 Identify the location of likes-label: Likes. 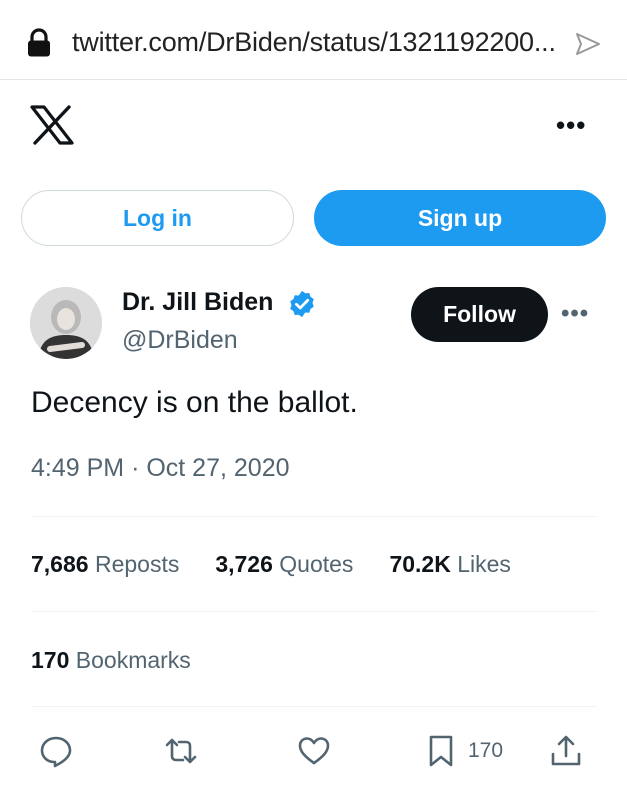
(484, 564).